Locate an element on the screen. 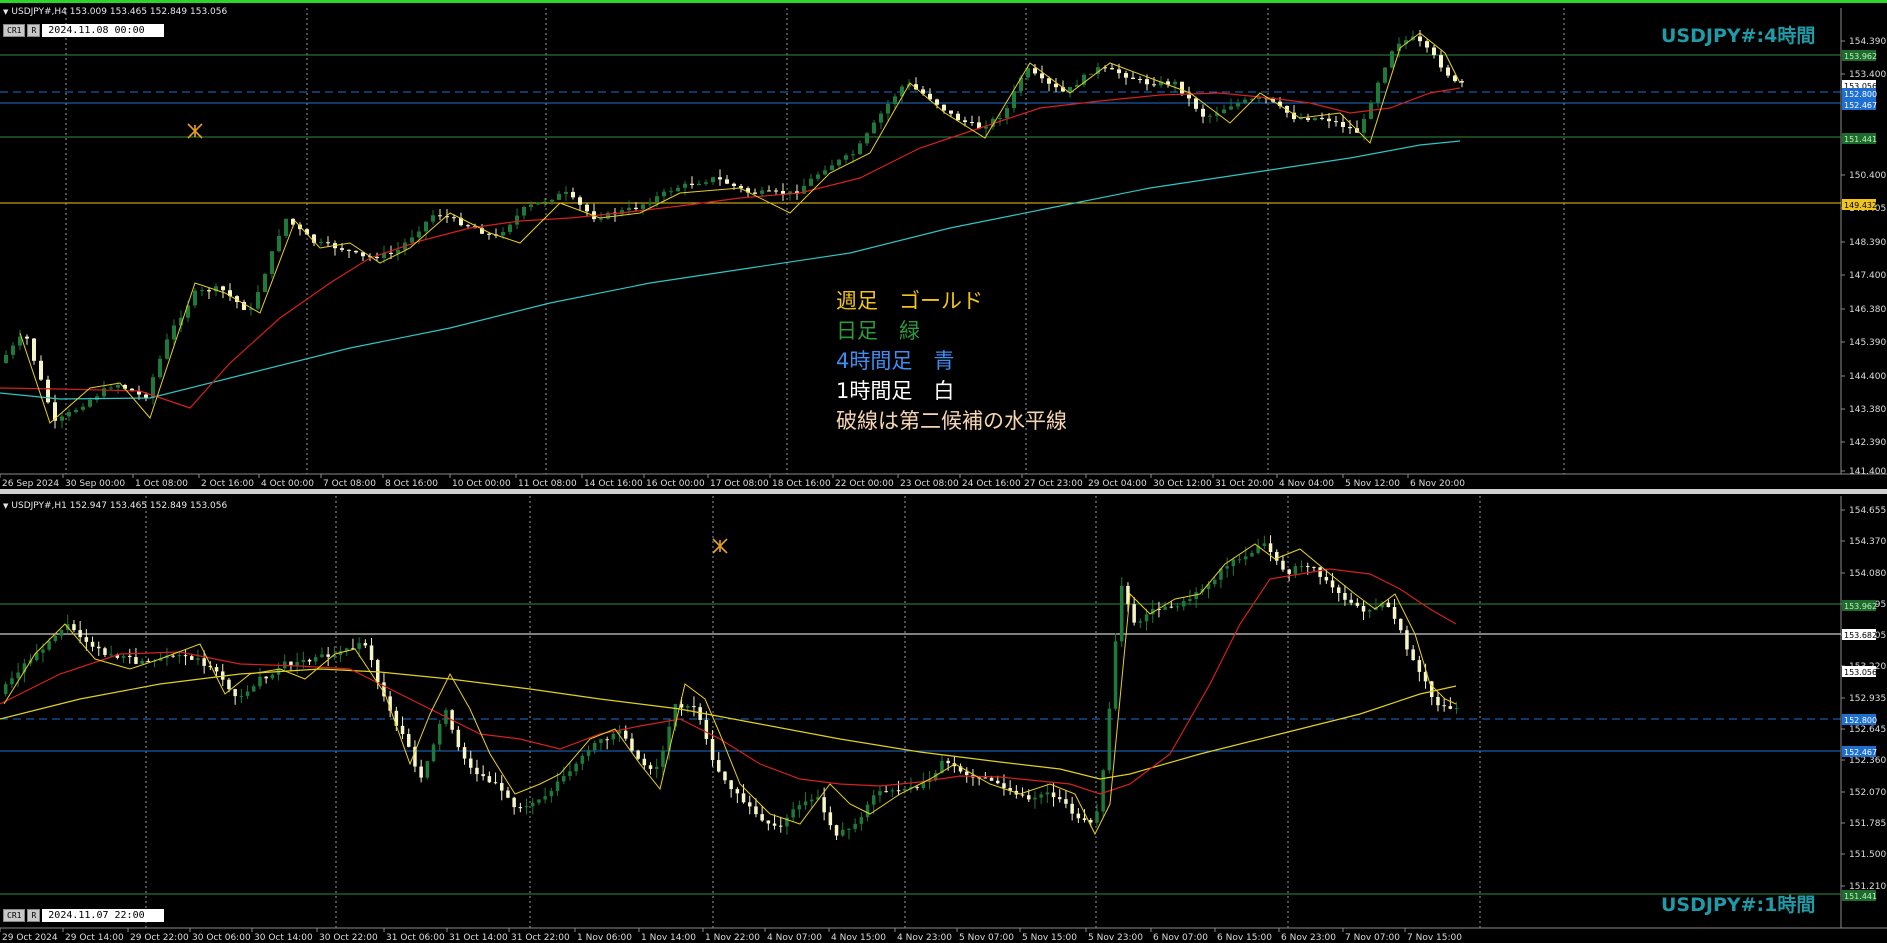  date-field: 2024.11.08 00:00 is located at coordinates (103, 30).